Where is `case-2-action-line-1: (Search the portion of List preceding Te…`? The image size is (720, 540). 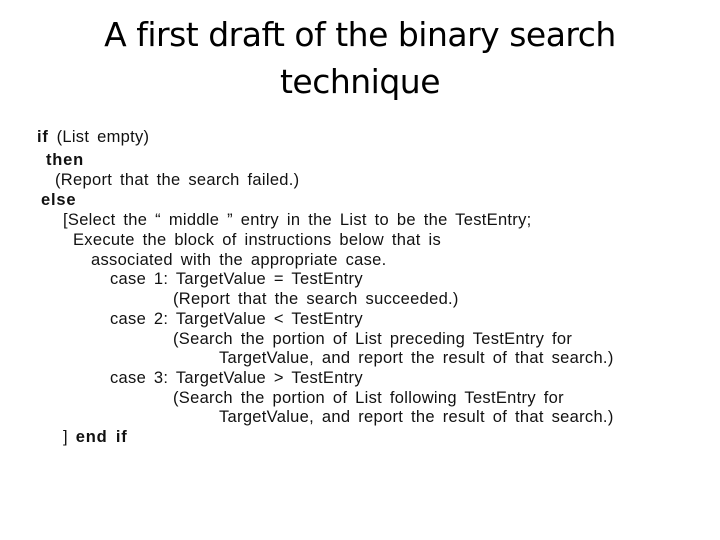
case-2-action-line-1: (Search the portion of List preceding Te… is located at coordinates (373, 339).